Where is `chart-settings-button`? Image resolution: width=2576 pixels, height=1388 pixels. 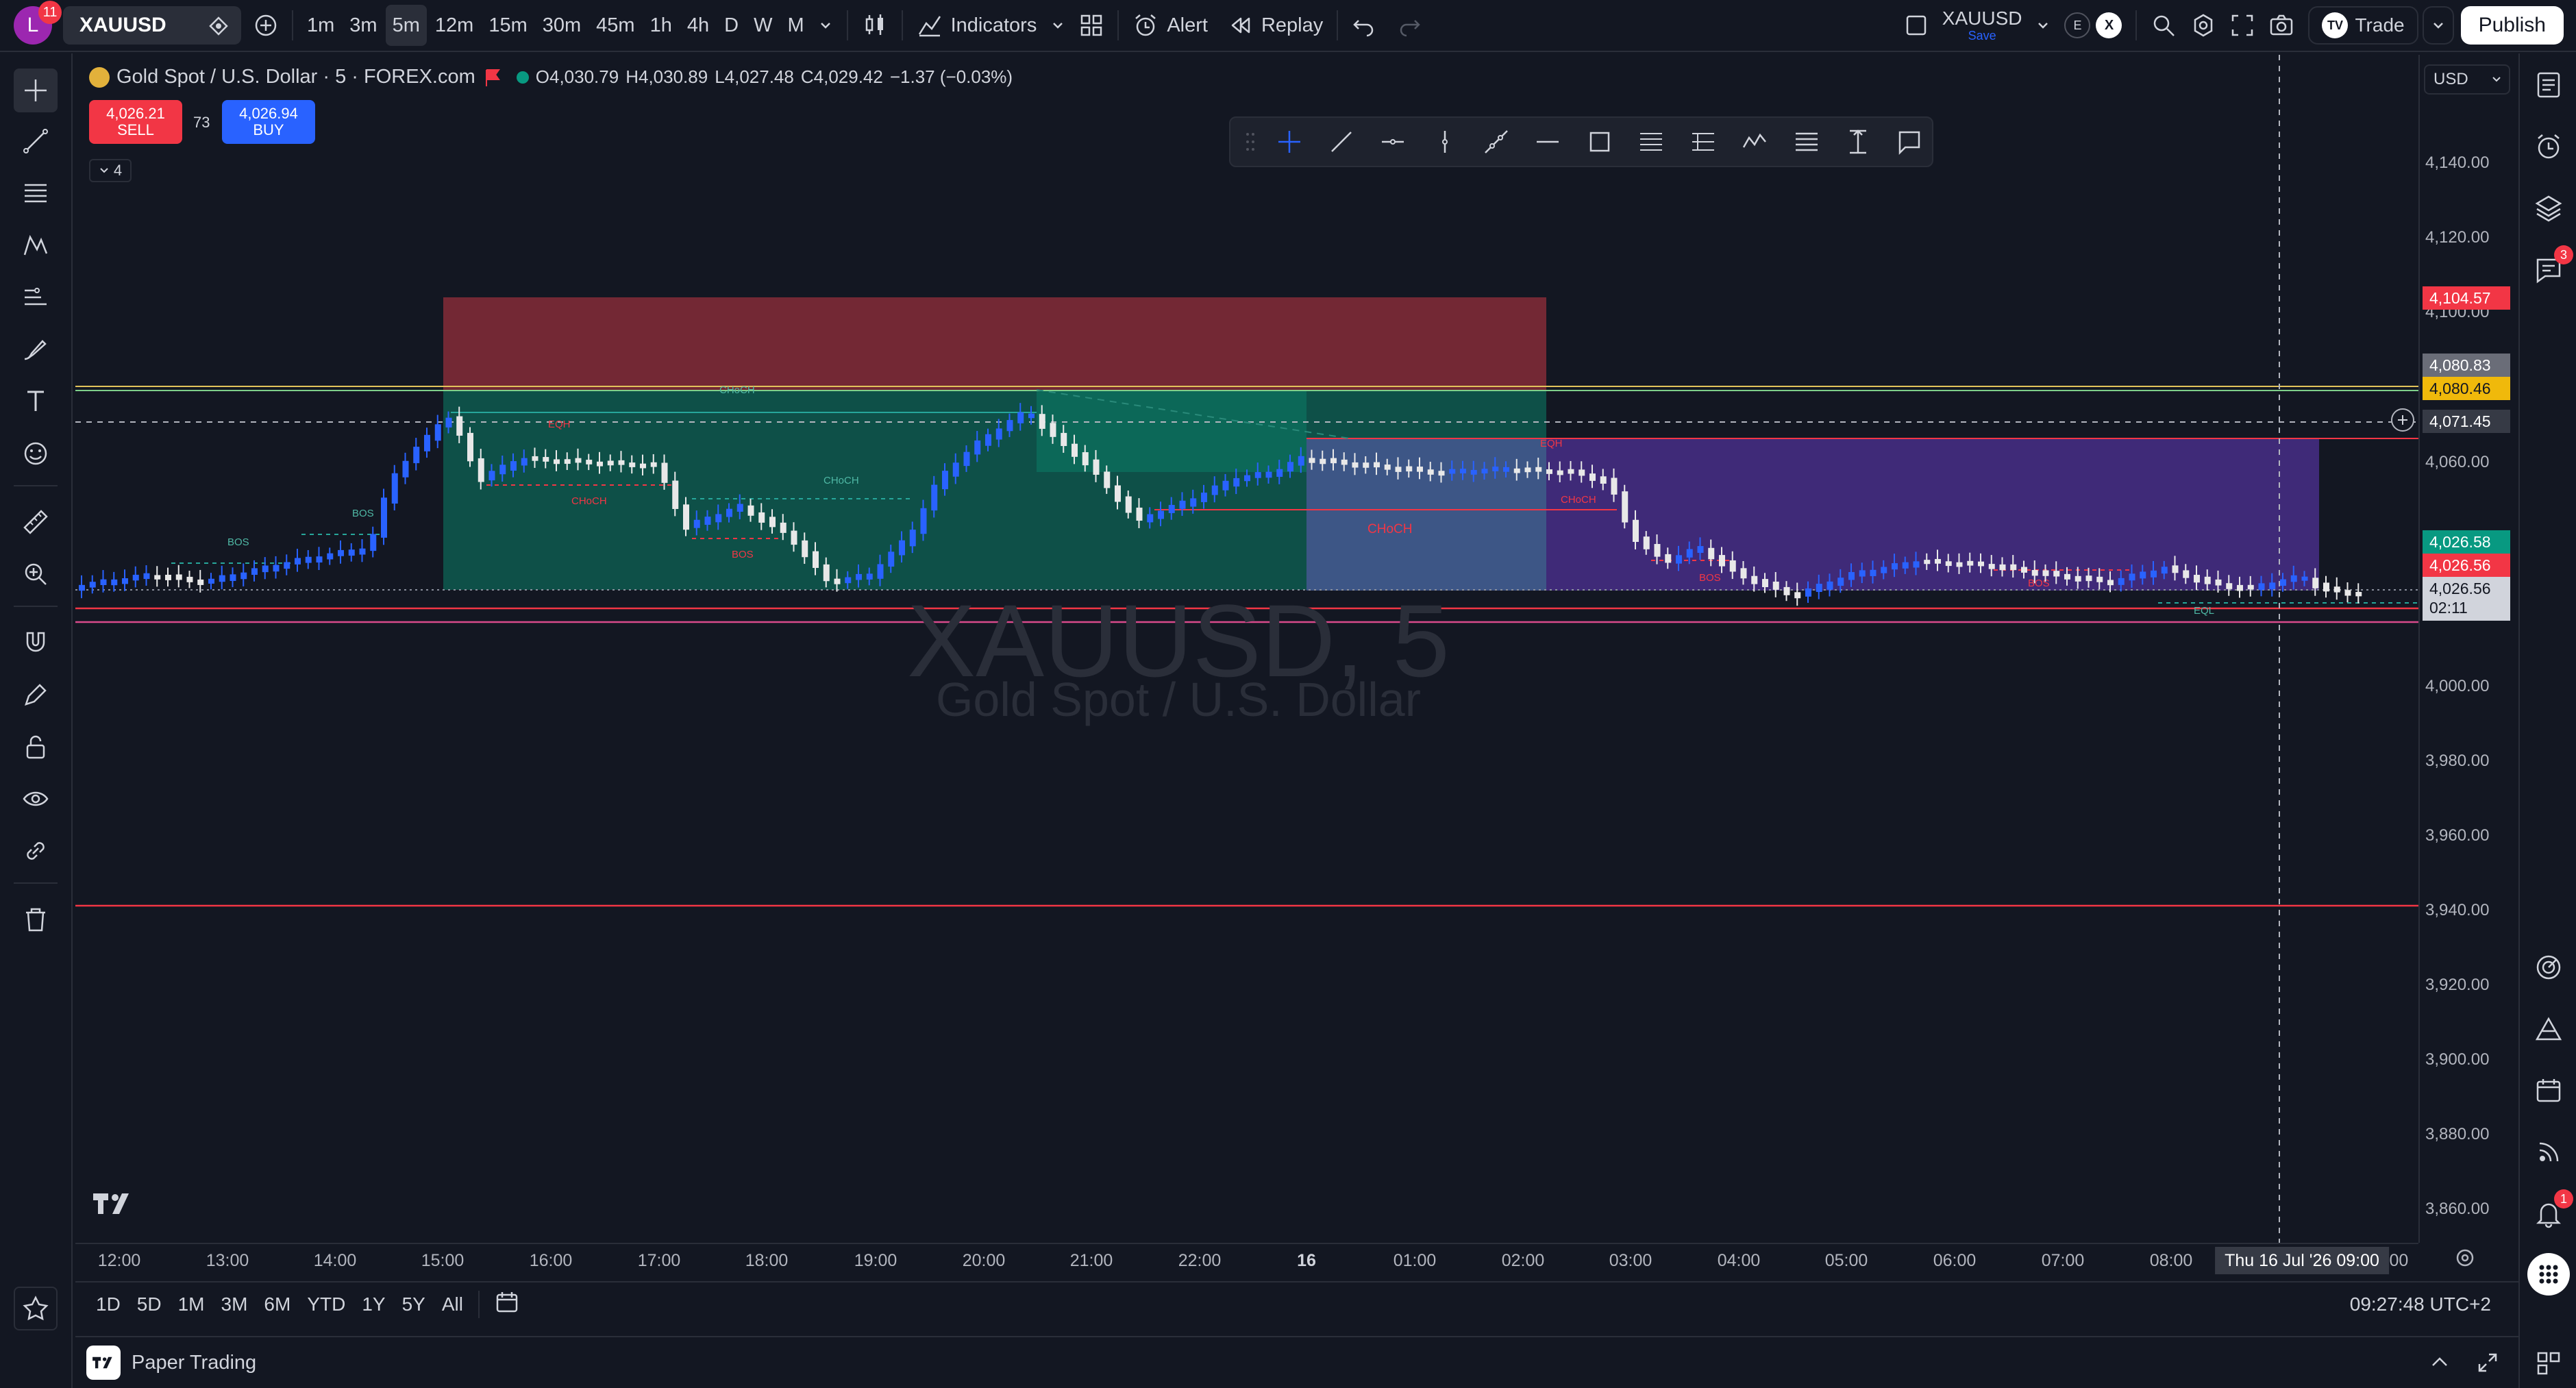
chart-settings-button is located at coordinates (2465, 1258).